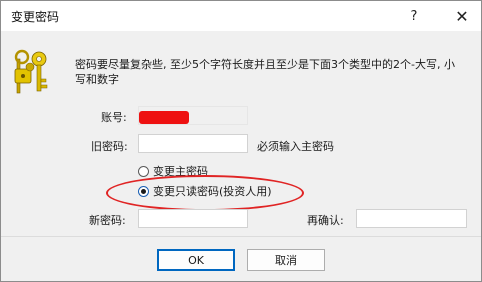 The image size is (482, 282). I want to click on help-icon: ?, so click(414, 16).